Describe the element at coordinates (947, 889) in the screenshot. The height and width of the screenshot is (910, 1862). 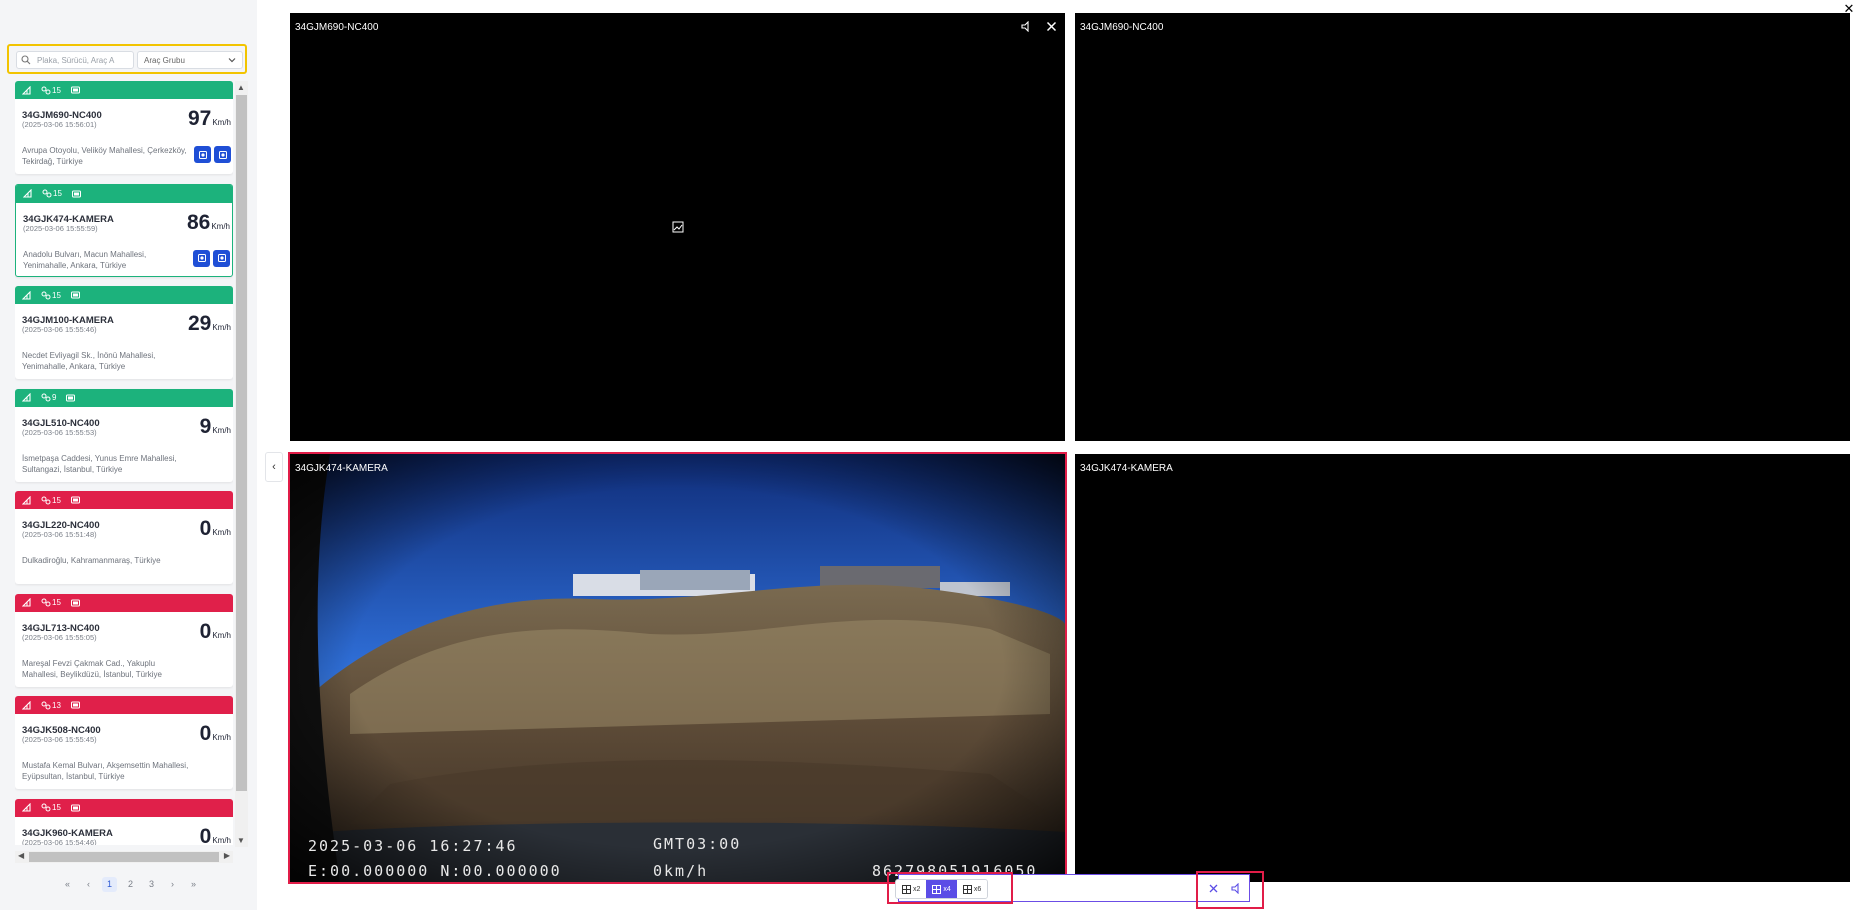
I see `layout-x4-label: x4` at that location.